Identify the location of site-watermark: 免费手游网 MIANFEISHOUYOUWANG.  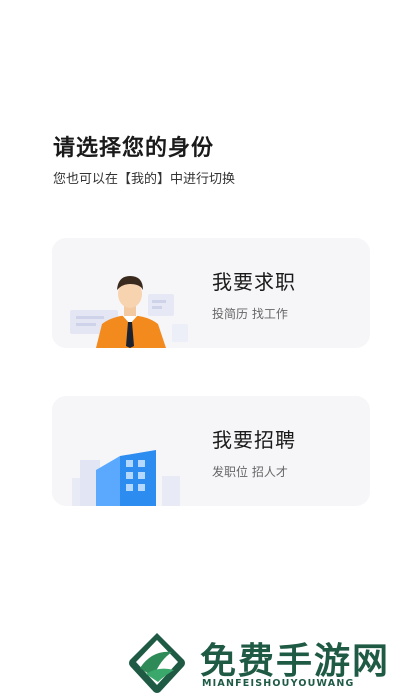
(265, 662).